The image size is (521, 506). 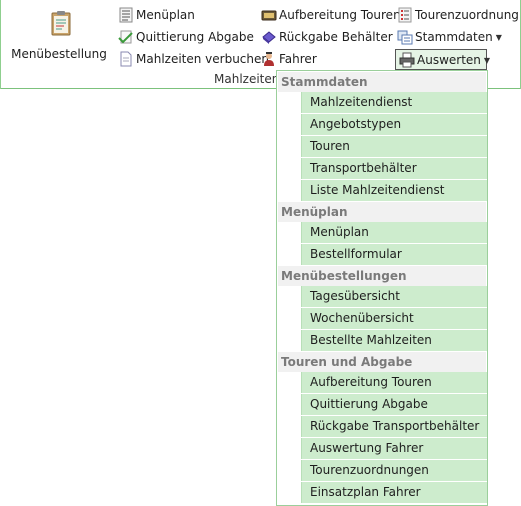 I want to click on menubestellung-button: Menübestellung, so click(x=58, y=36).